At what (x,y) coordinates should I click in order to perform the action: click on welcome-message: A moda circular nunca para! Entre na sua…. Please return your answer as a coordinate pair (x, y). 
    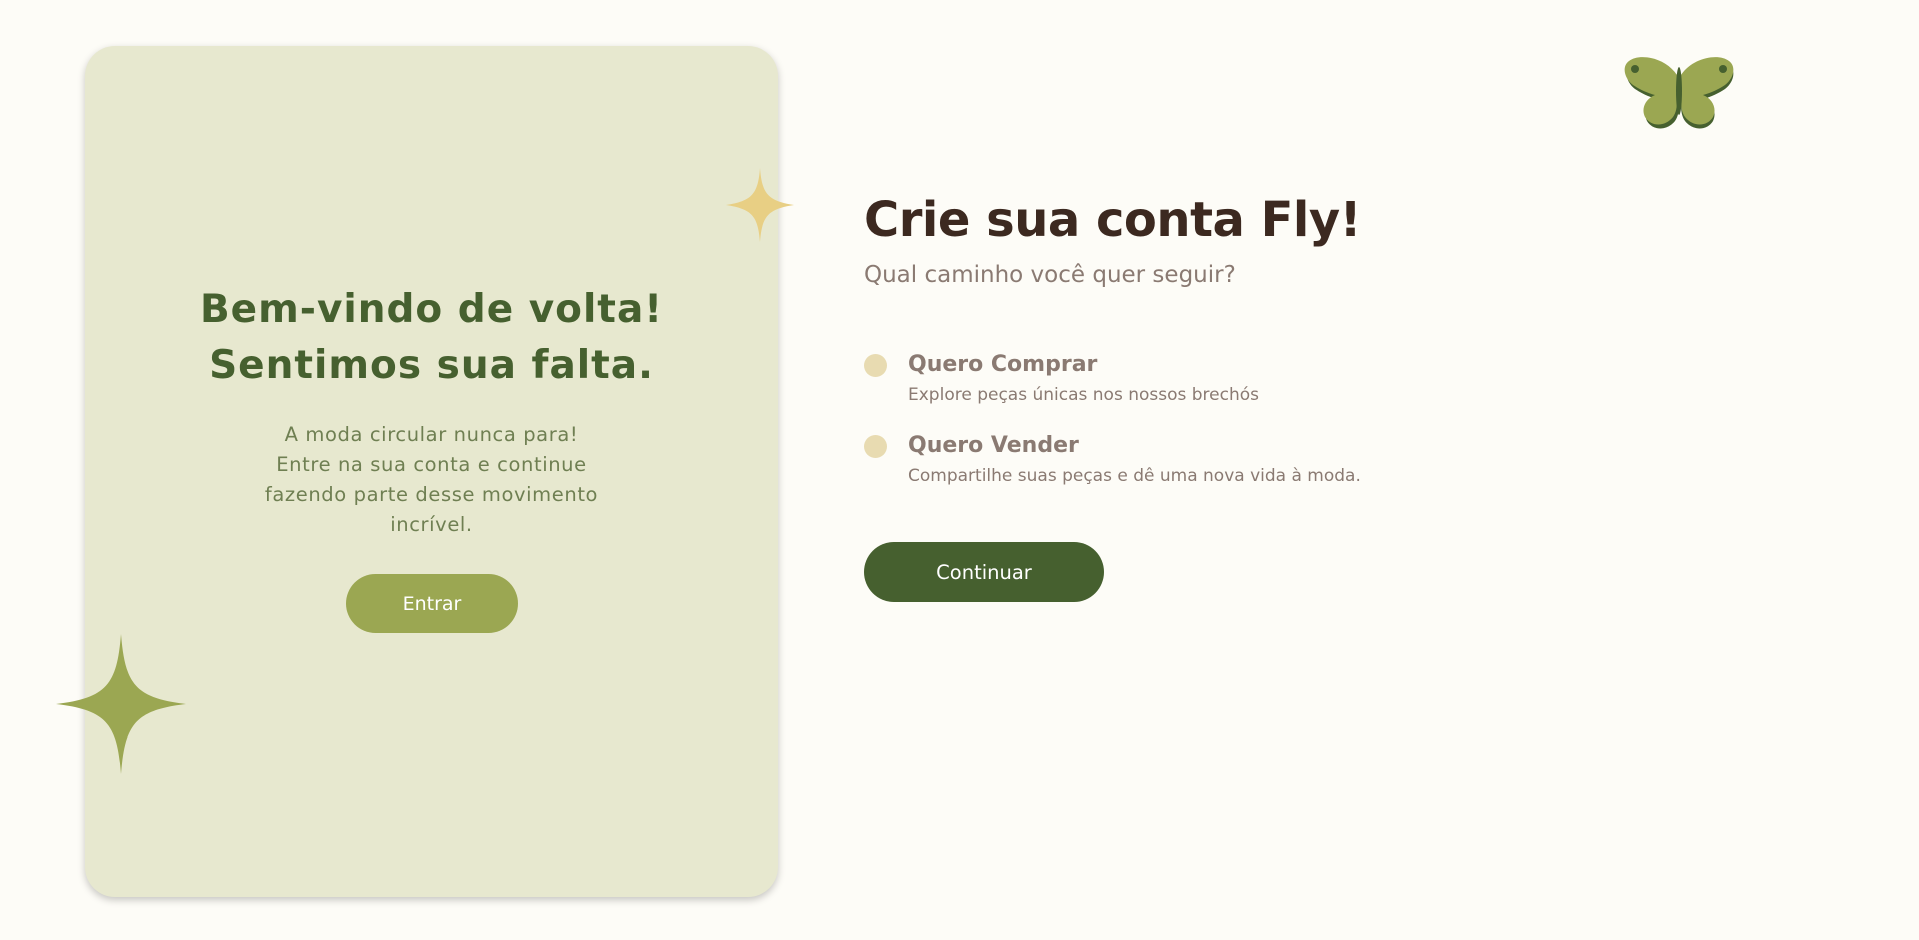
    Looking at the image, I should click on (431, 480).